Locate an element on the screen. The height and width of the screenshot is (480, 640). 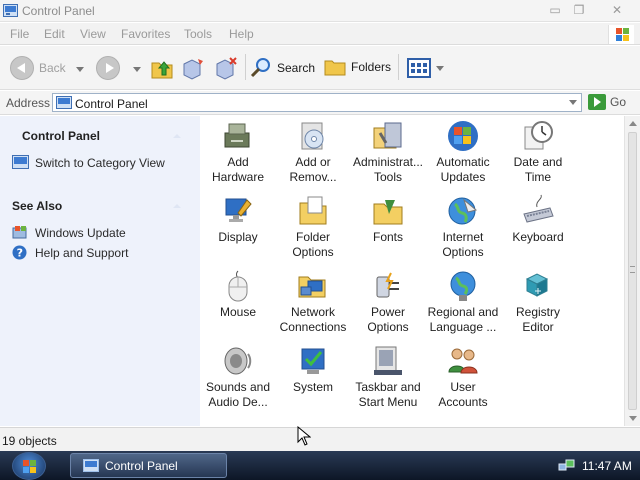
back-button: Back is located at coordinates (38, 68).